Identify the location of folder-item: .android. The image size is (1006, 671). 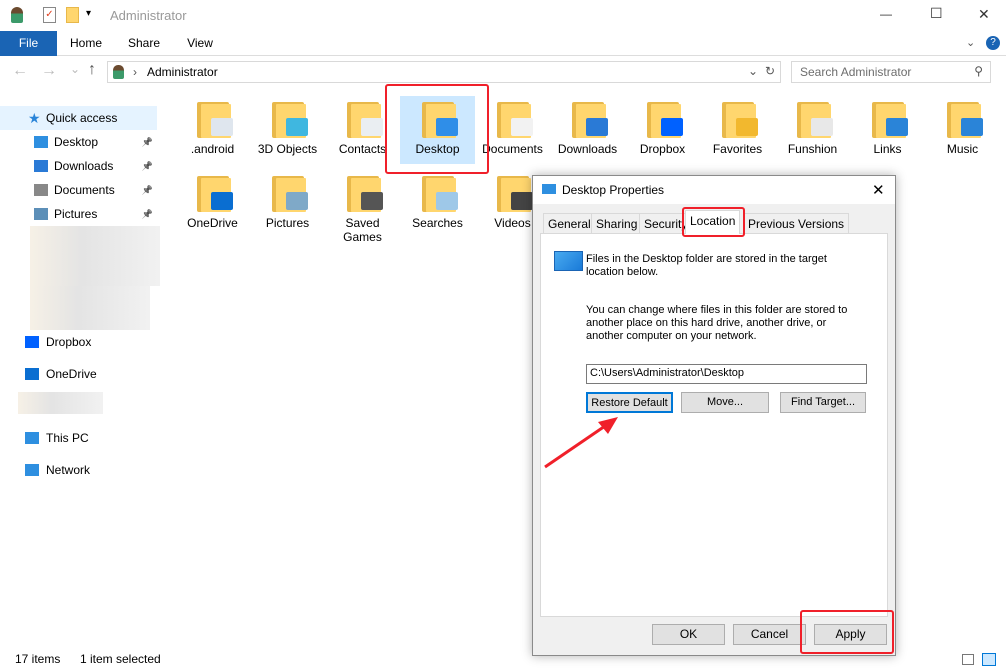
(212, 126).